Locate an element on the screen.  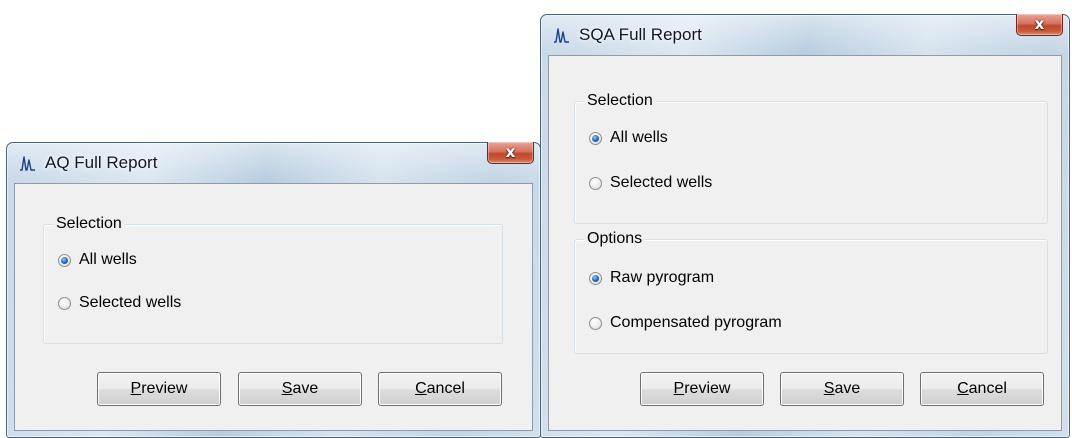
aq-save-label-rest: ave is located at coordinates (305, 388).